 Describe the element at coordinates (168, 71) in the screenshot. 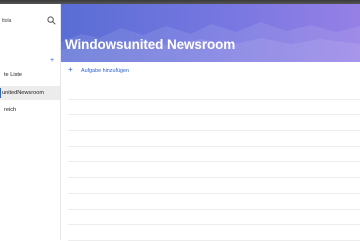

I see `add-task-button: + Aufgabe hinzufügen` at that location.